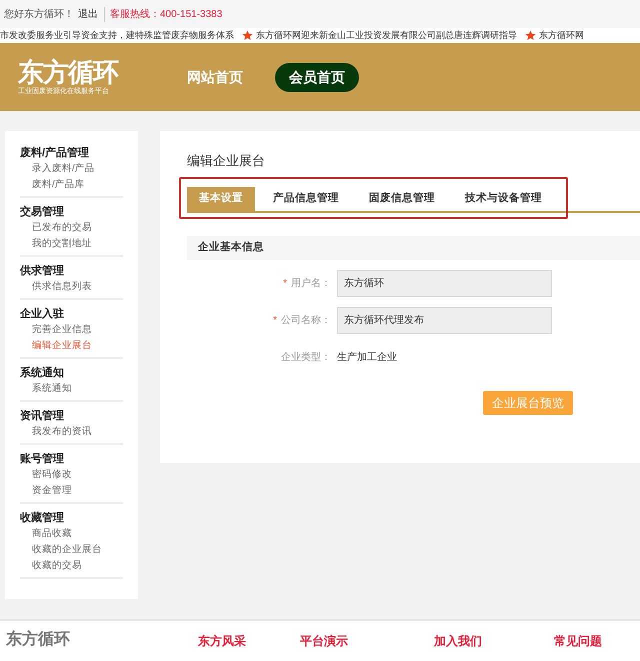 The height and width of the screenshot is (661, 640). I want to click on footer-logo: 东方循环, so click(38, 640).